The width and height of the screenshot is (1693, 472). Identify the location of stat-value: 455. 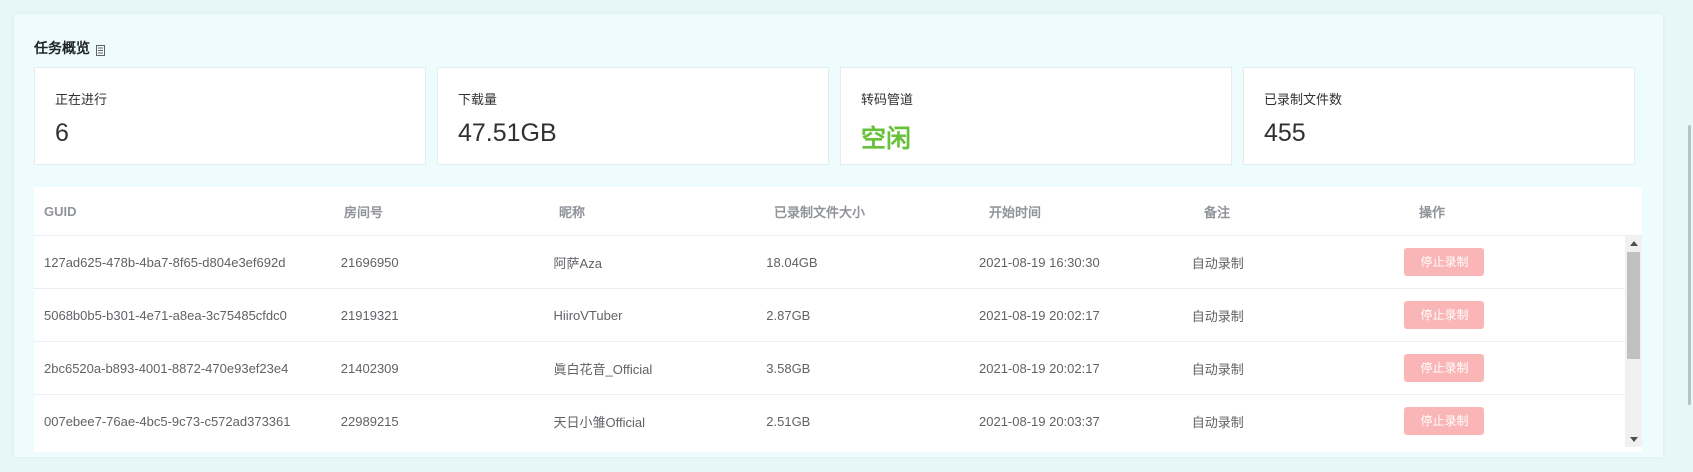
(1285, 133).